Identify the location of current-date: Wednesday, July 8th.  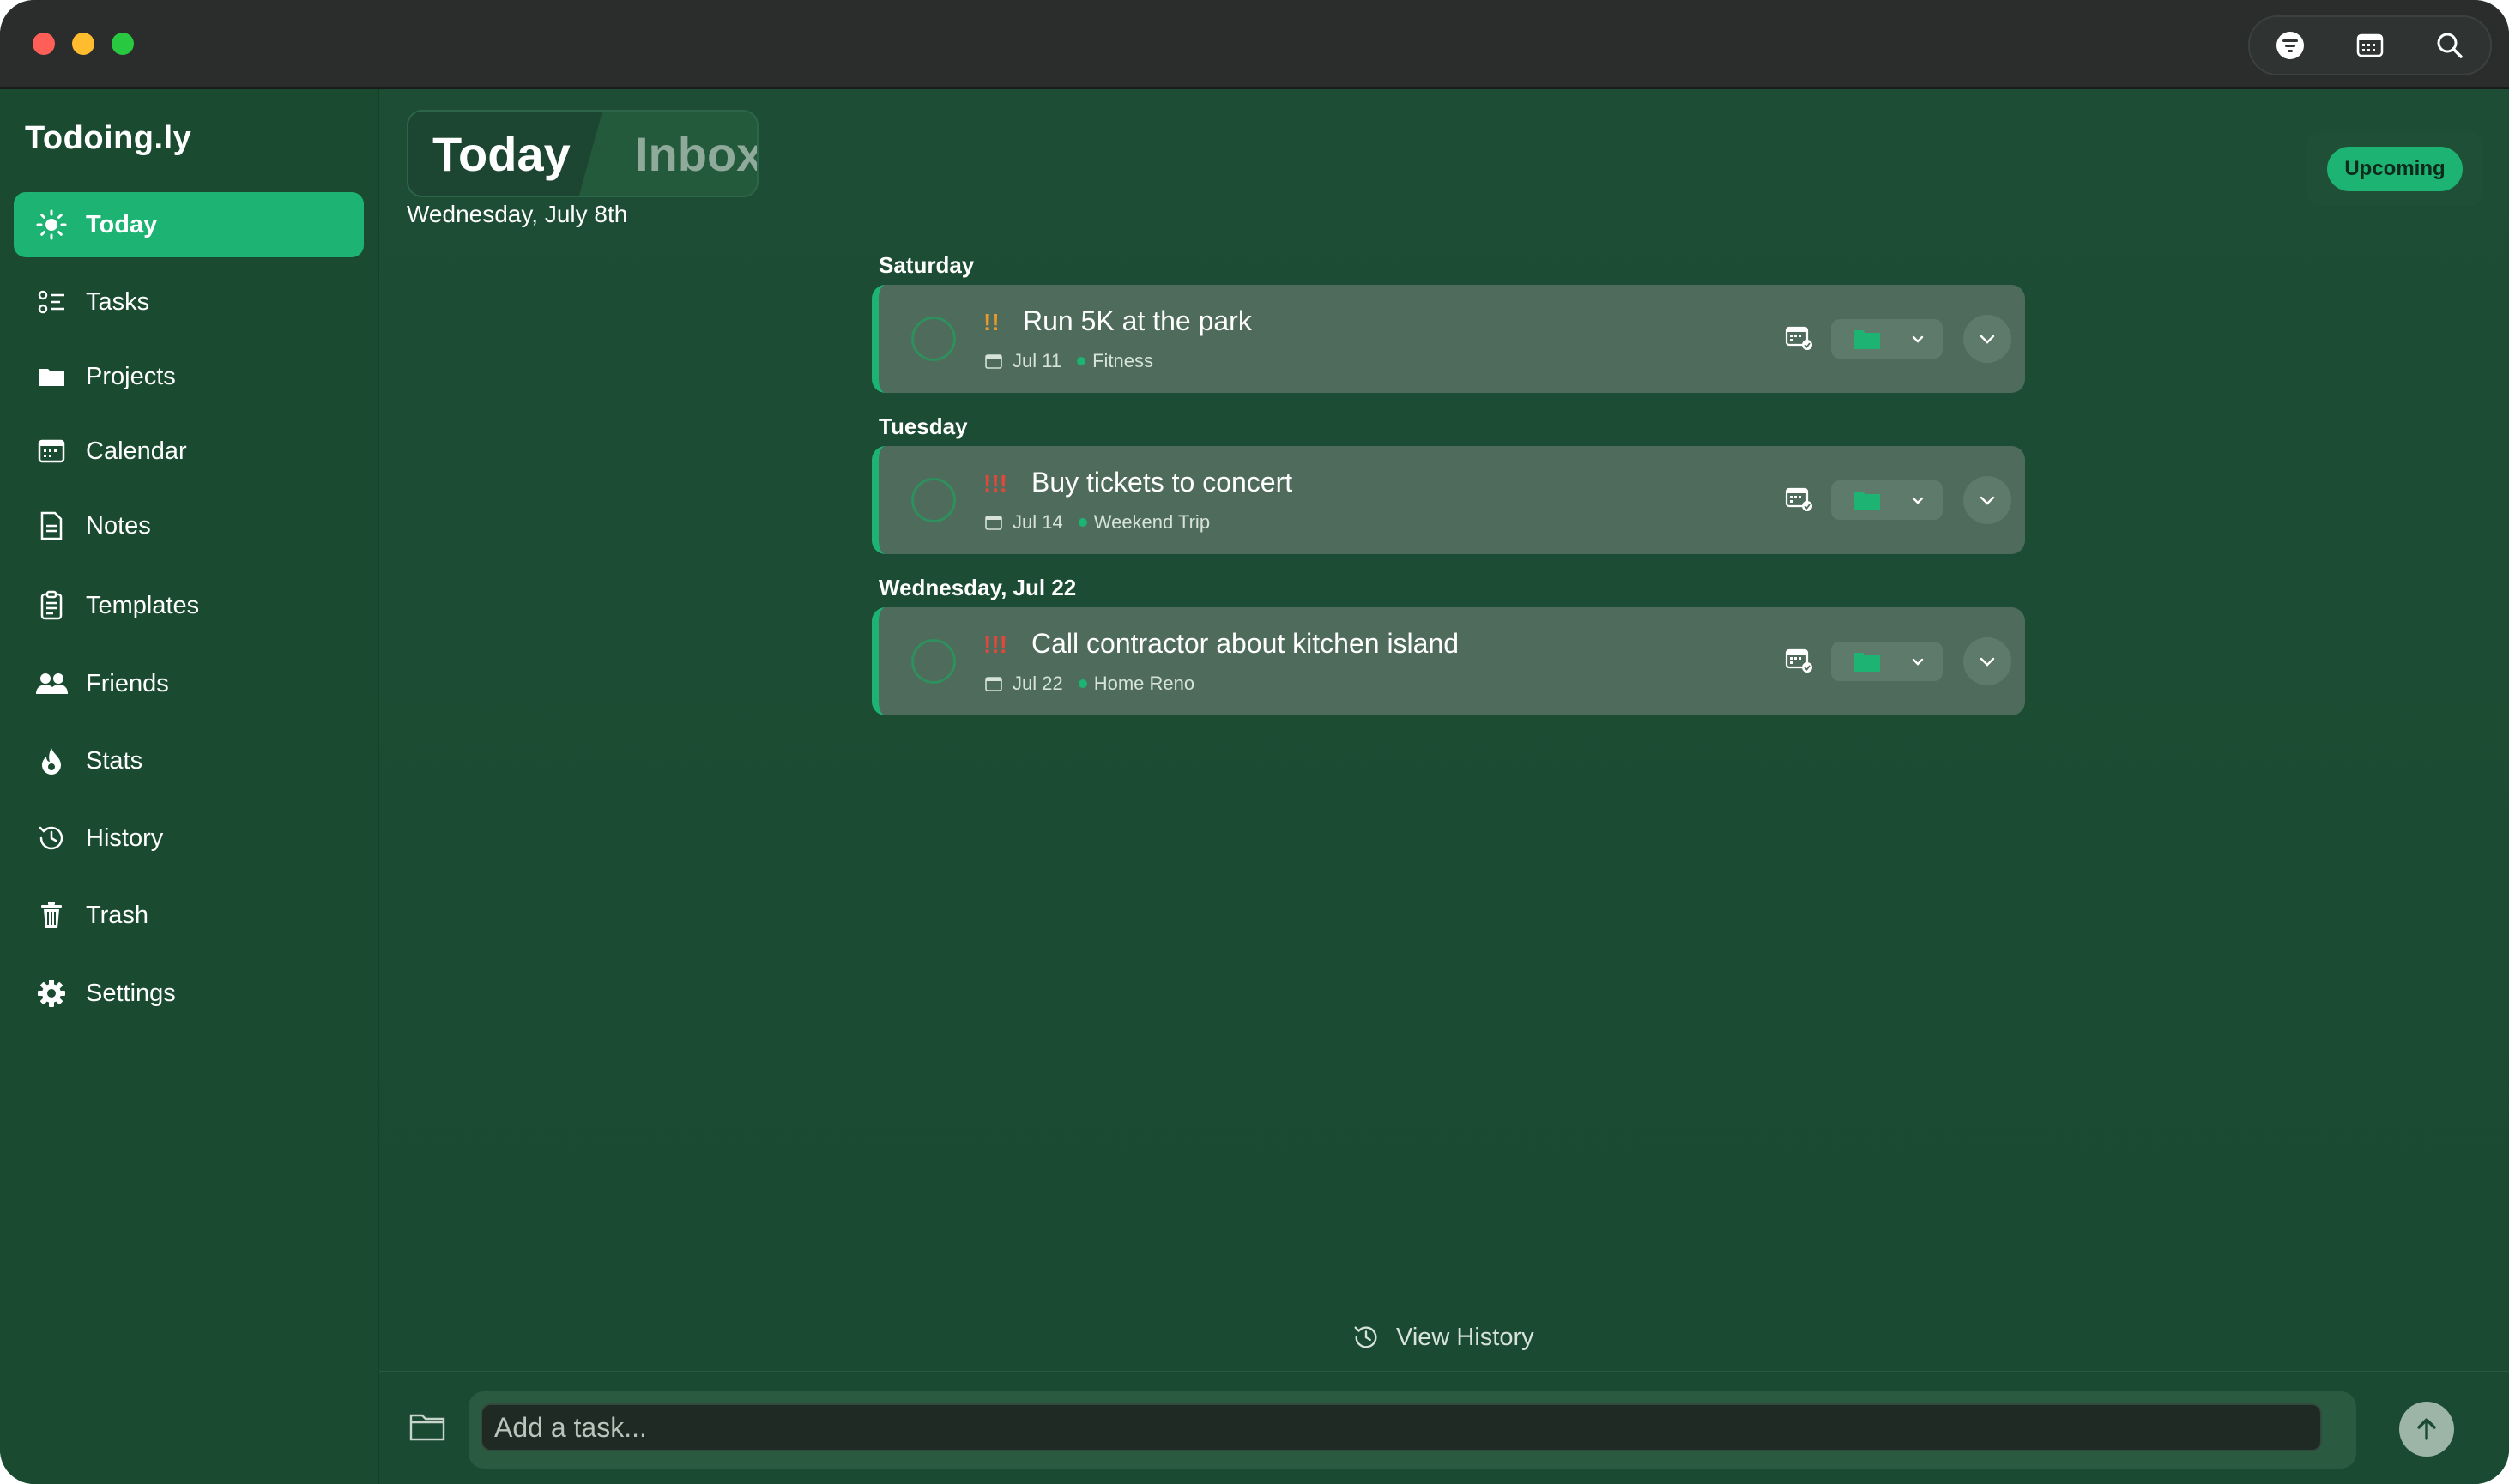
(517, 214).